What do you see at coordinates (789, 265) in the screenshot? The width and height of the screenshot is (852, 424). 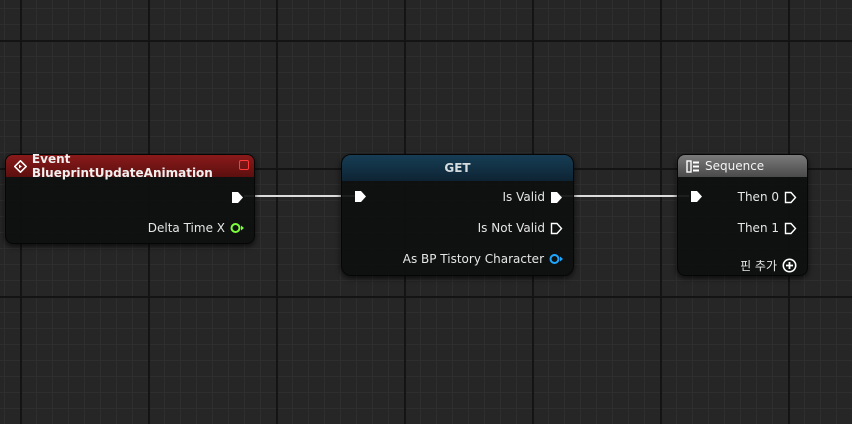 I see `plus-circle-icon` at bounding box center [789, 265].